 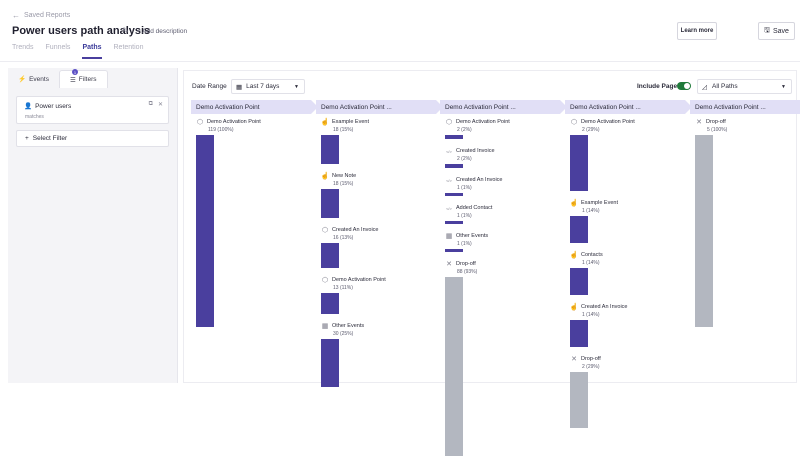 What do you see at coordinates (27, 138) in the screenshot?
I see `plus-icon: +` at bounding box center [27, 138].